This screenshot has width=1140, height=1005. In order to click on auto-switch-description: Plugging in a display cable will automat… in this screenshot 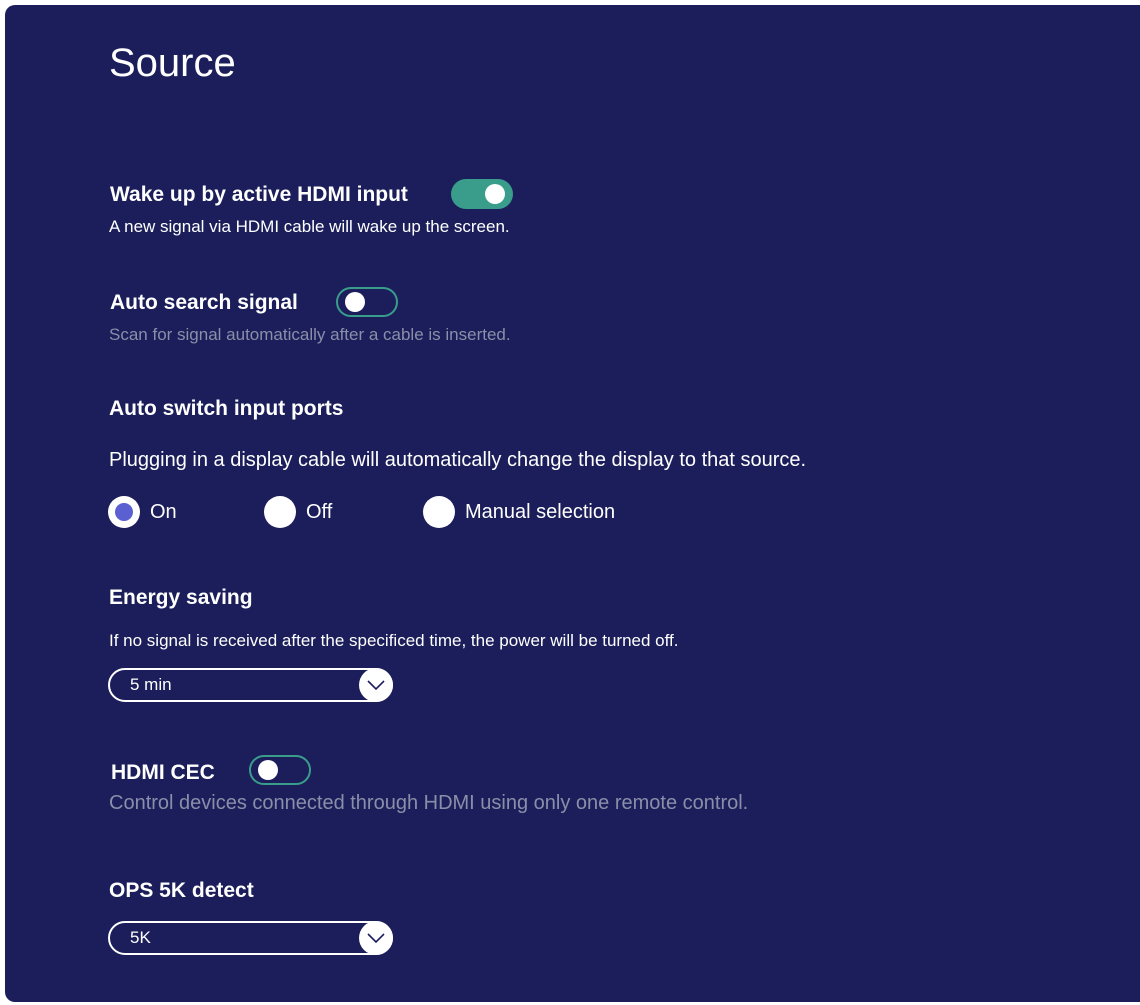, I will do `click(458, 460)`.